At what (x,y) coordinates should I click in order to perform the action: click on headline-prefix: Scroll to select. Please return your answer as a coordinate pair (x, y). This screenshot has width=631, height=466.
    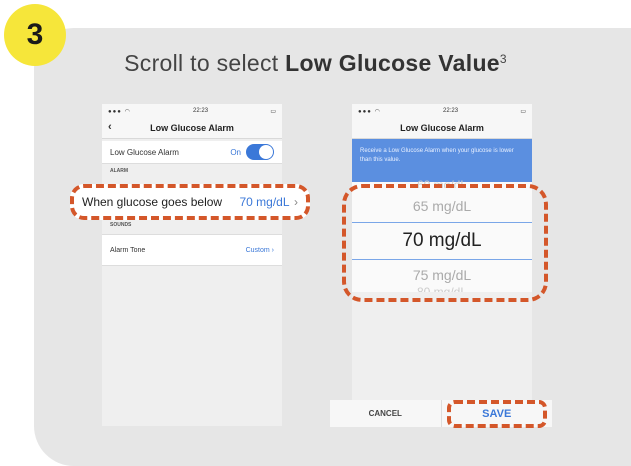
    Looking at the image, I should click on (205, 63).